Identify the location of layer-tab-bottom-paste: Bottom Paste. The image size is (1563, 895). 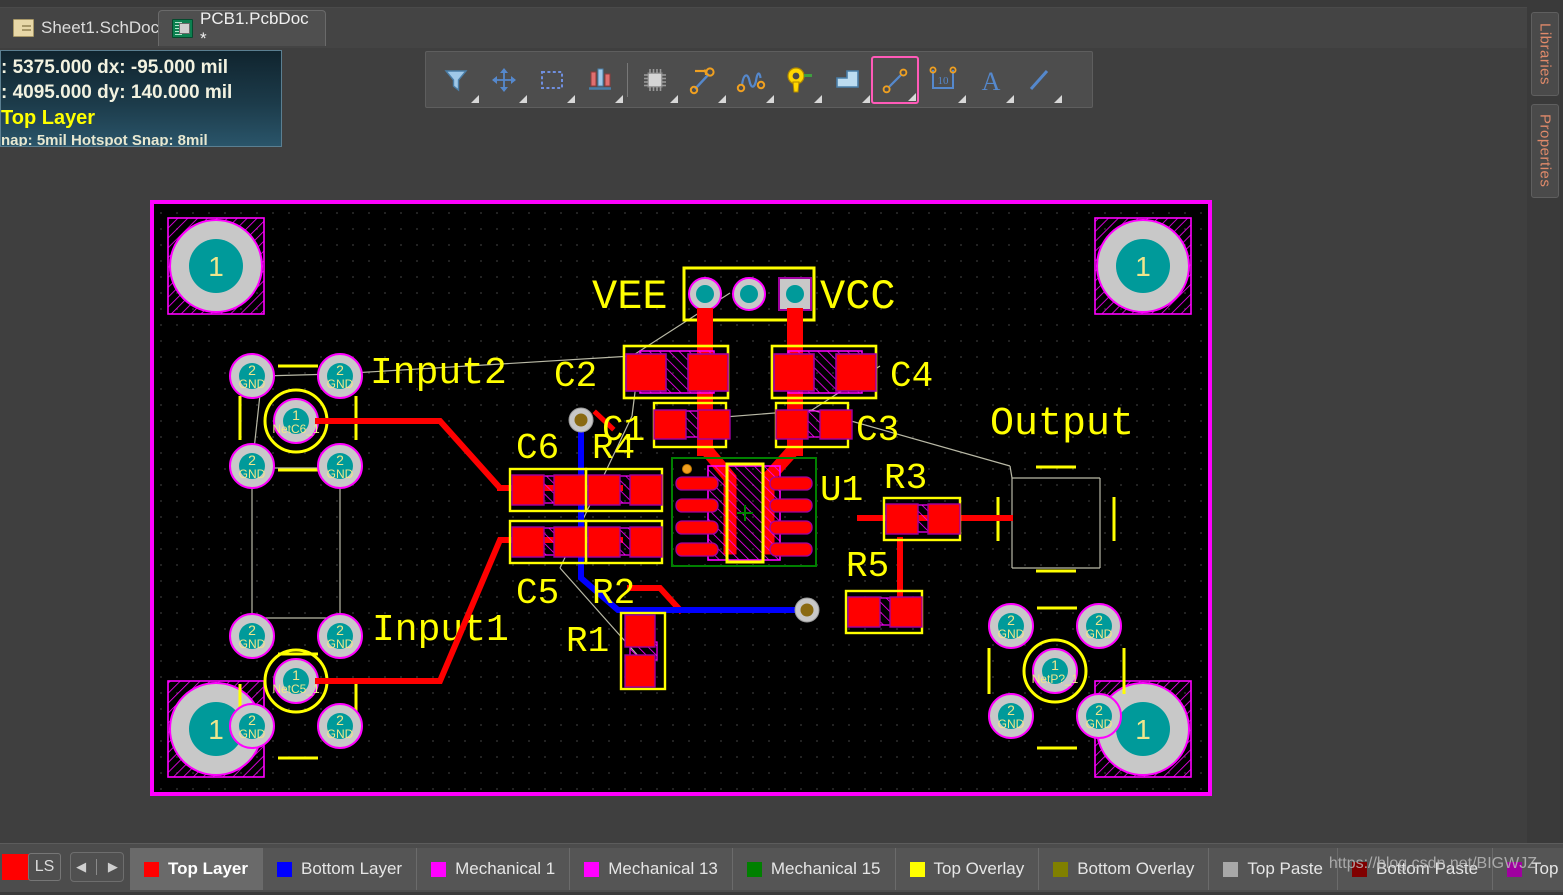
(1415, 869).